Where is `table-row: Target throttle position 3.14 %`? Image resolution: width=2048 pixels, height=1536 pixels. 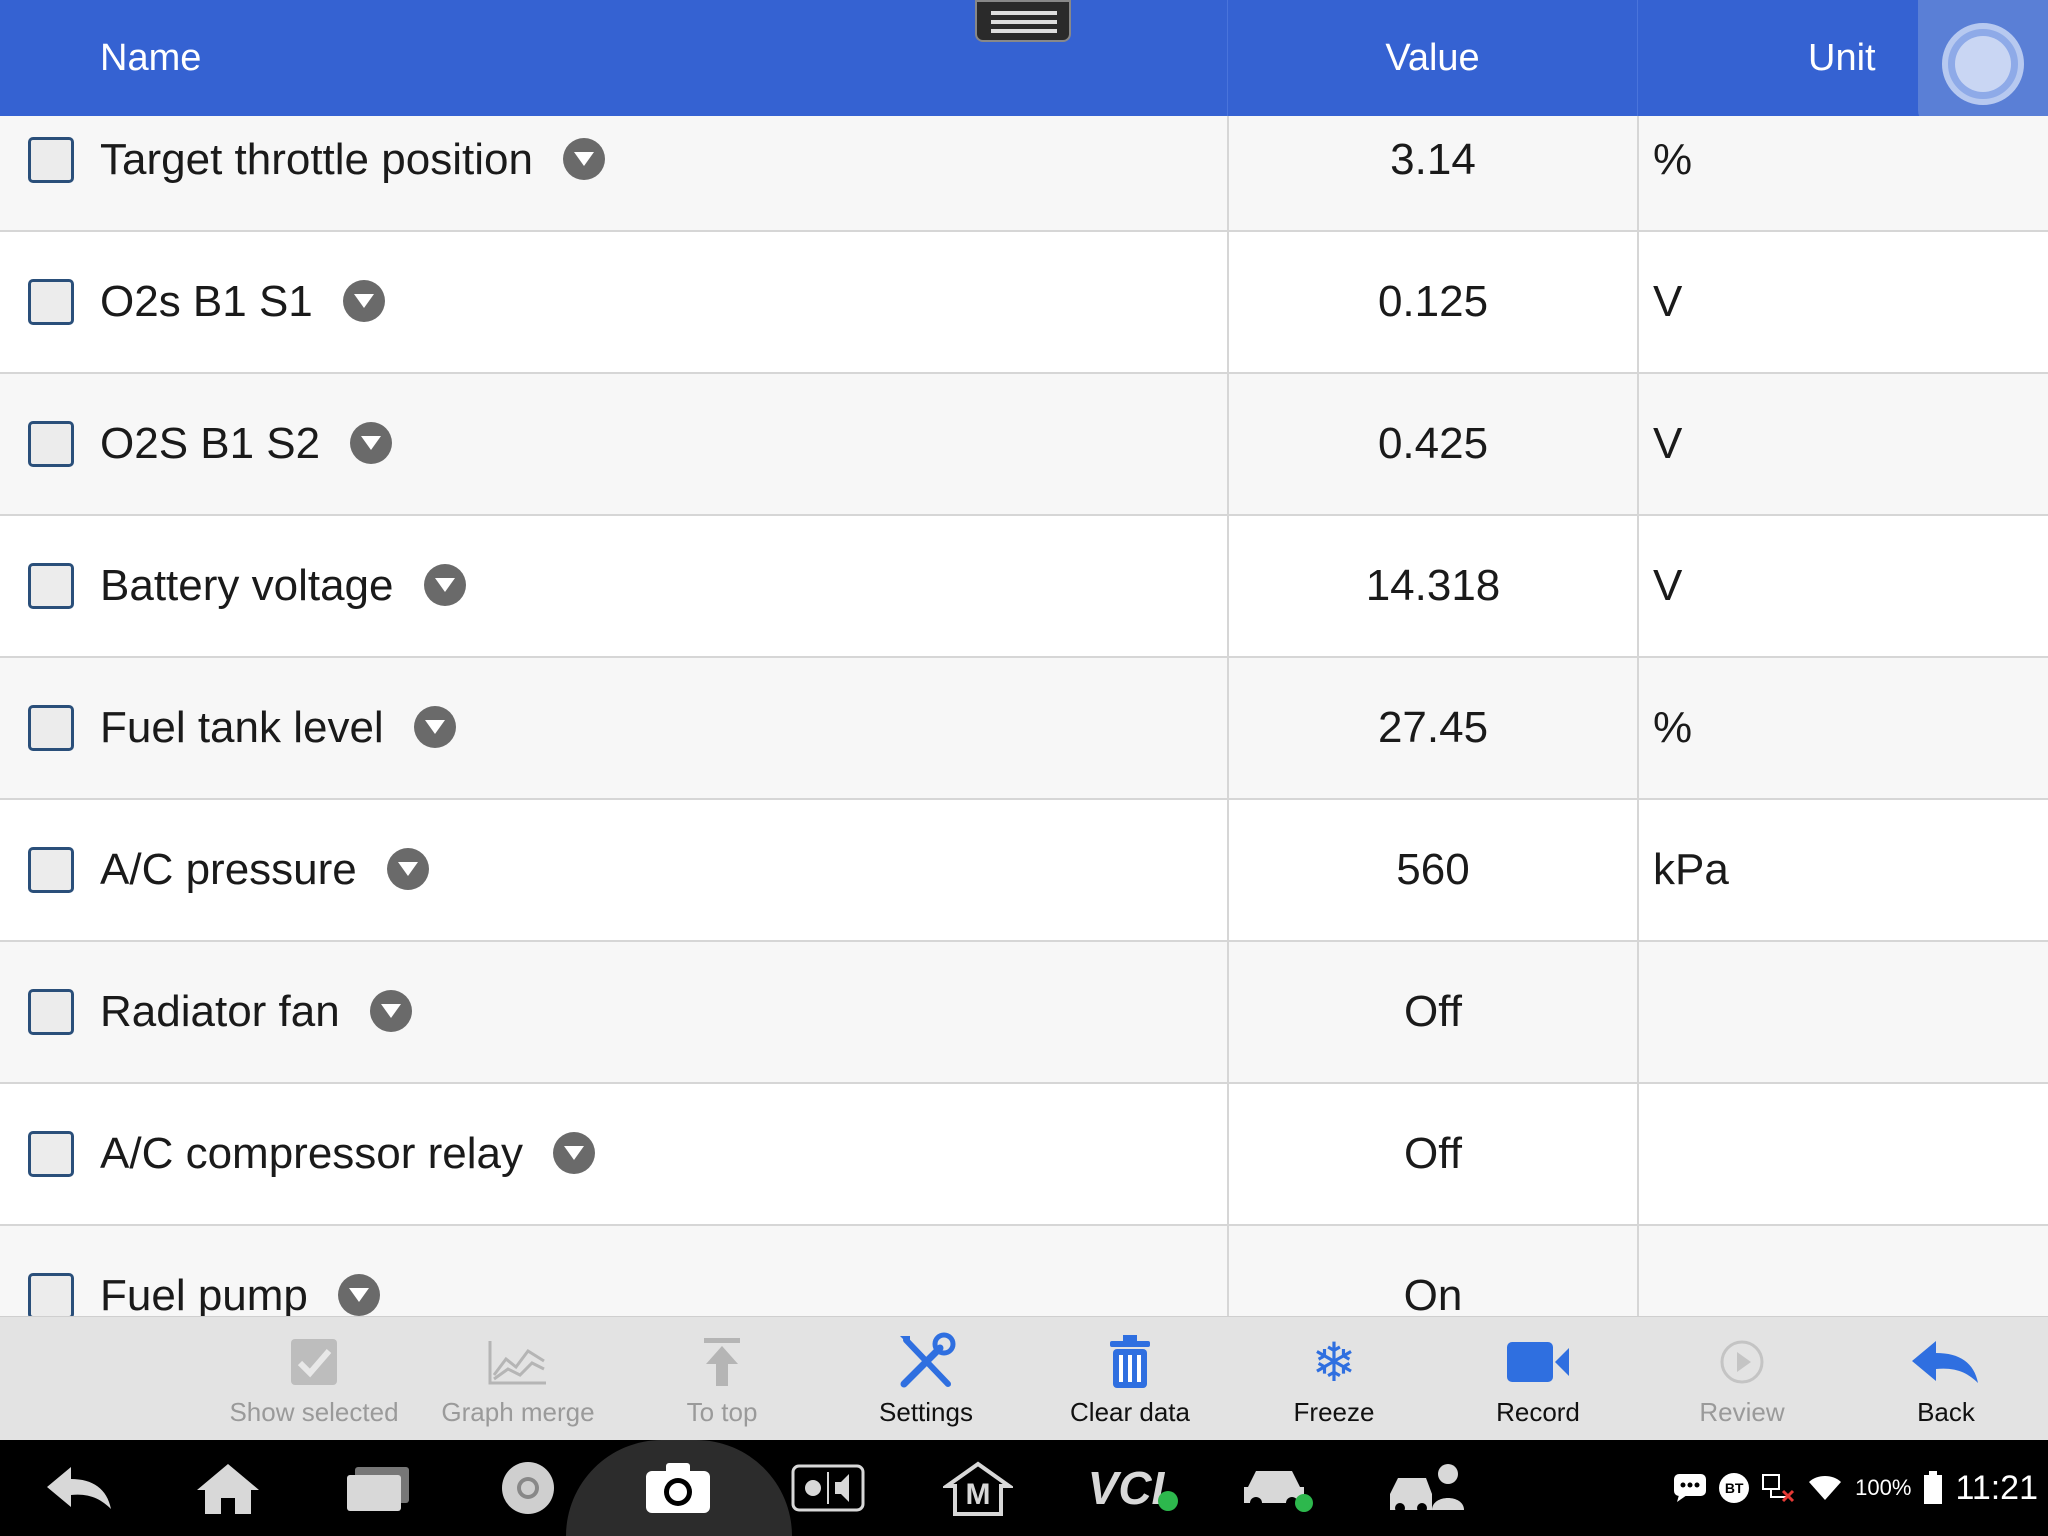
table-row: Target throttle position 3.14 % is located at coordinates (1024, 174).